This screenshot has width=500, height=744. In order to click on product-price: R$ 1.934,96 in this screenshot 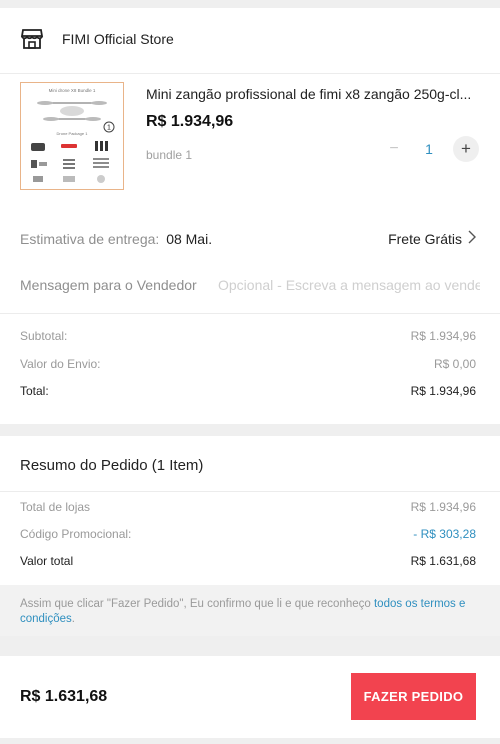, I will do `click(190, 121)`.